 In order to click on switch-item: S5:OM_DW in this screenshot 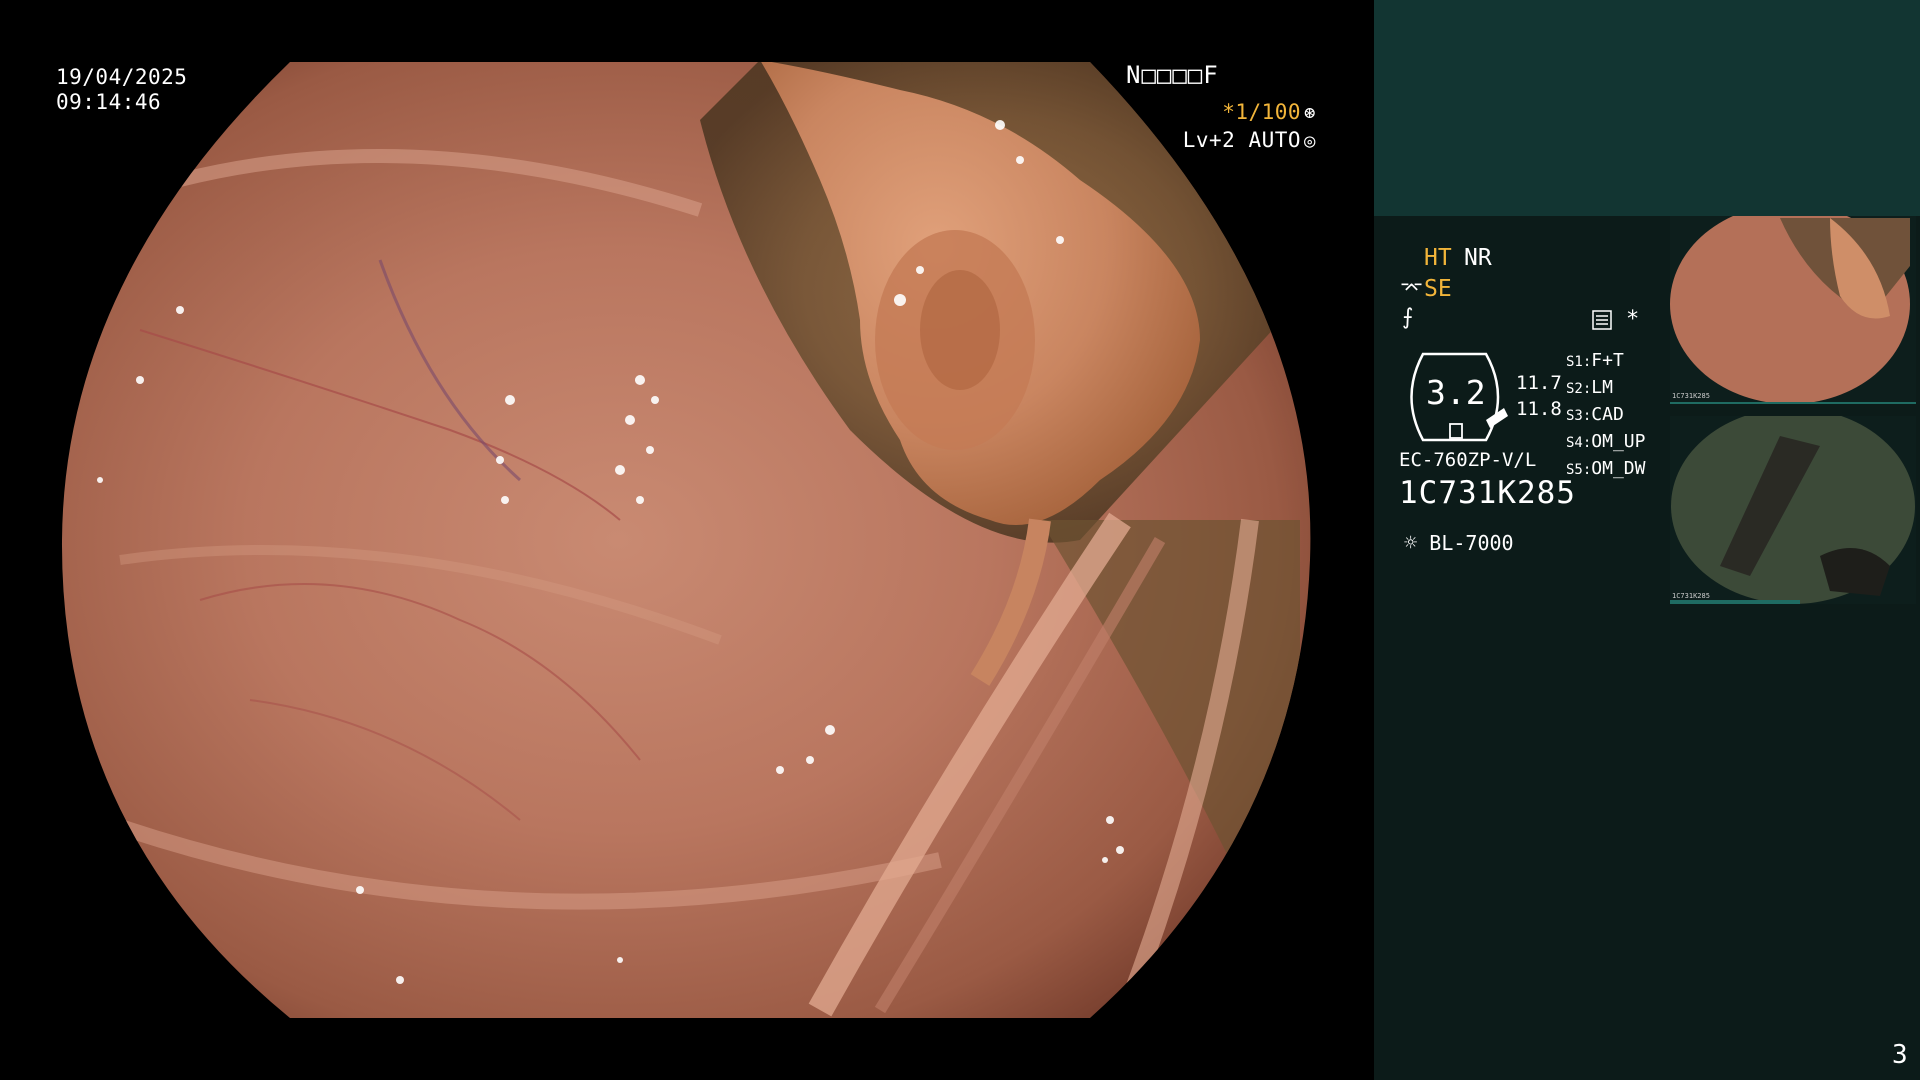, I will do `click(1606, 468)`.